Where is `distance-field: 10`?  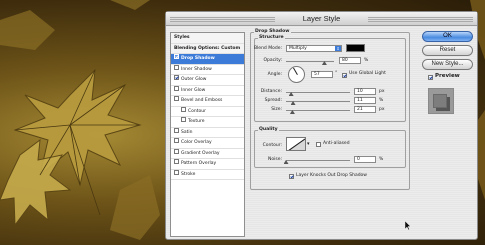
distance-field: 10 is located at coordinates (365, 91).